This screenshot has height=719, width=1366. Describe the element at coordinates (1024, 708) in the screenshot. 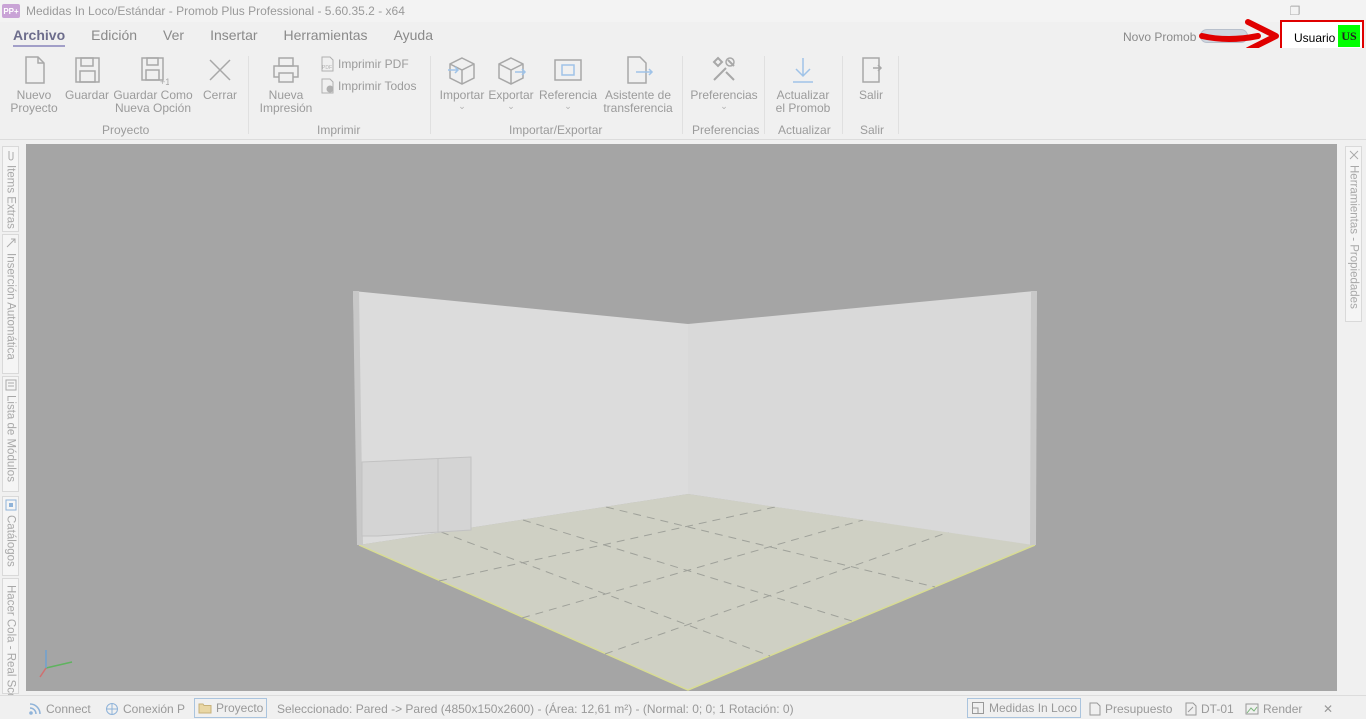

I see `medidas-in-loco-tab: Medidas In Loco` at that location.